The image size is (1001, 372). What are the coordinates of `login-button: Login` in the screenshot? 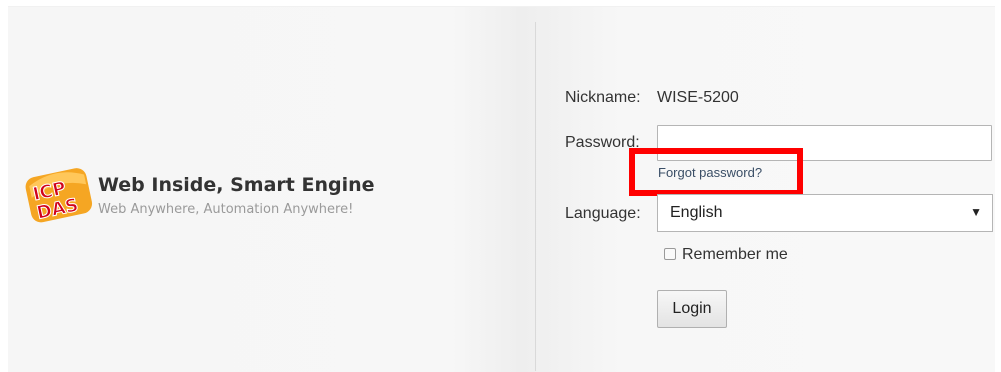 It's located at (692, 309).